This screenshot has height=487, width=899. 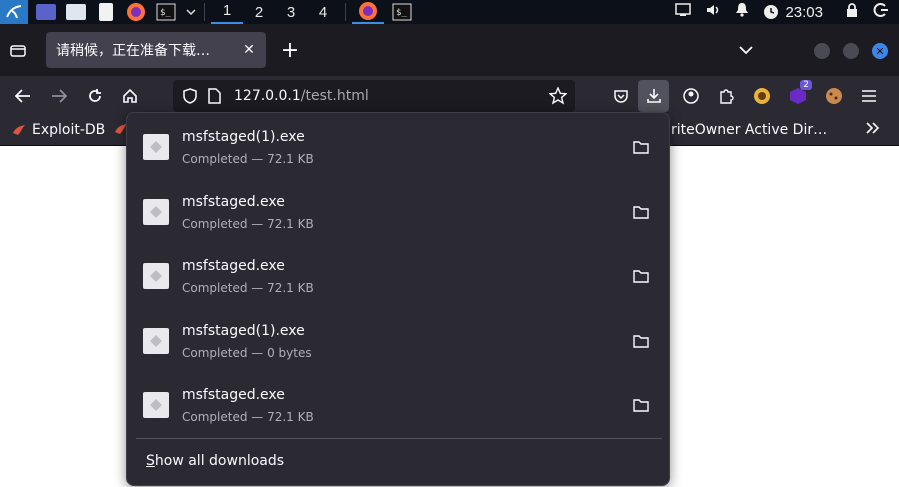 What do you see at coordinates (323, 12) in the screenshot?
I see `workspace-4: 4` at bounding box center [323, 12].